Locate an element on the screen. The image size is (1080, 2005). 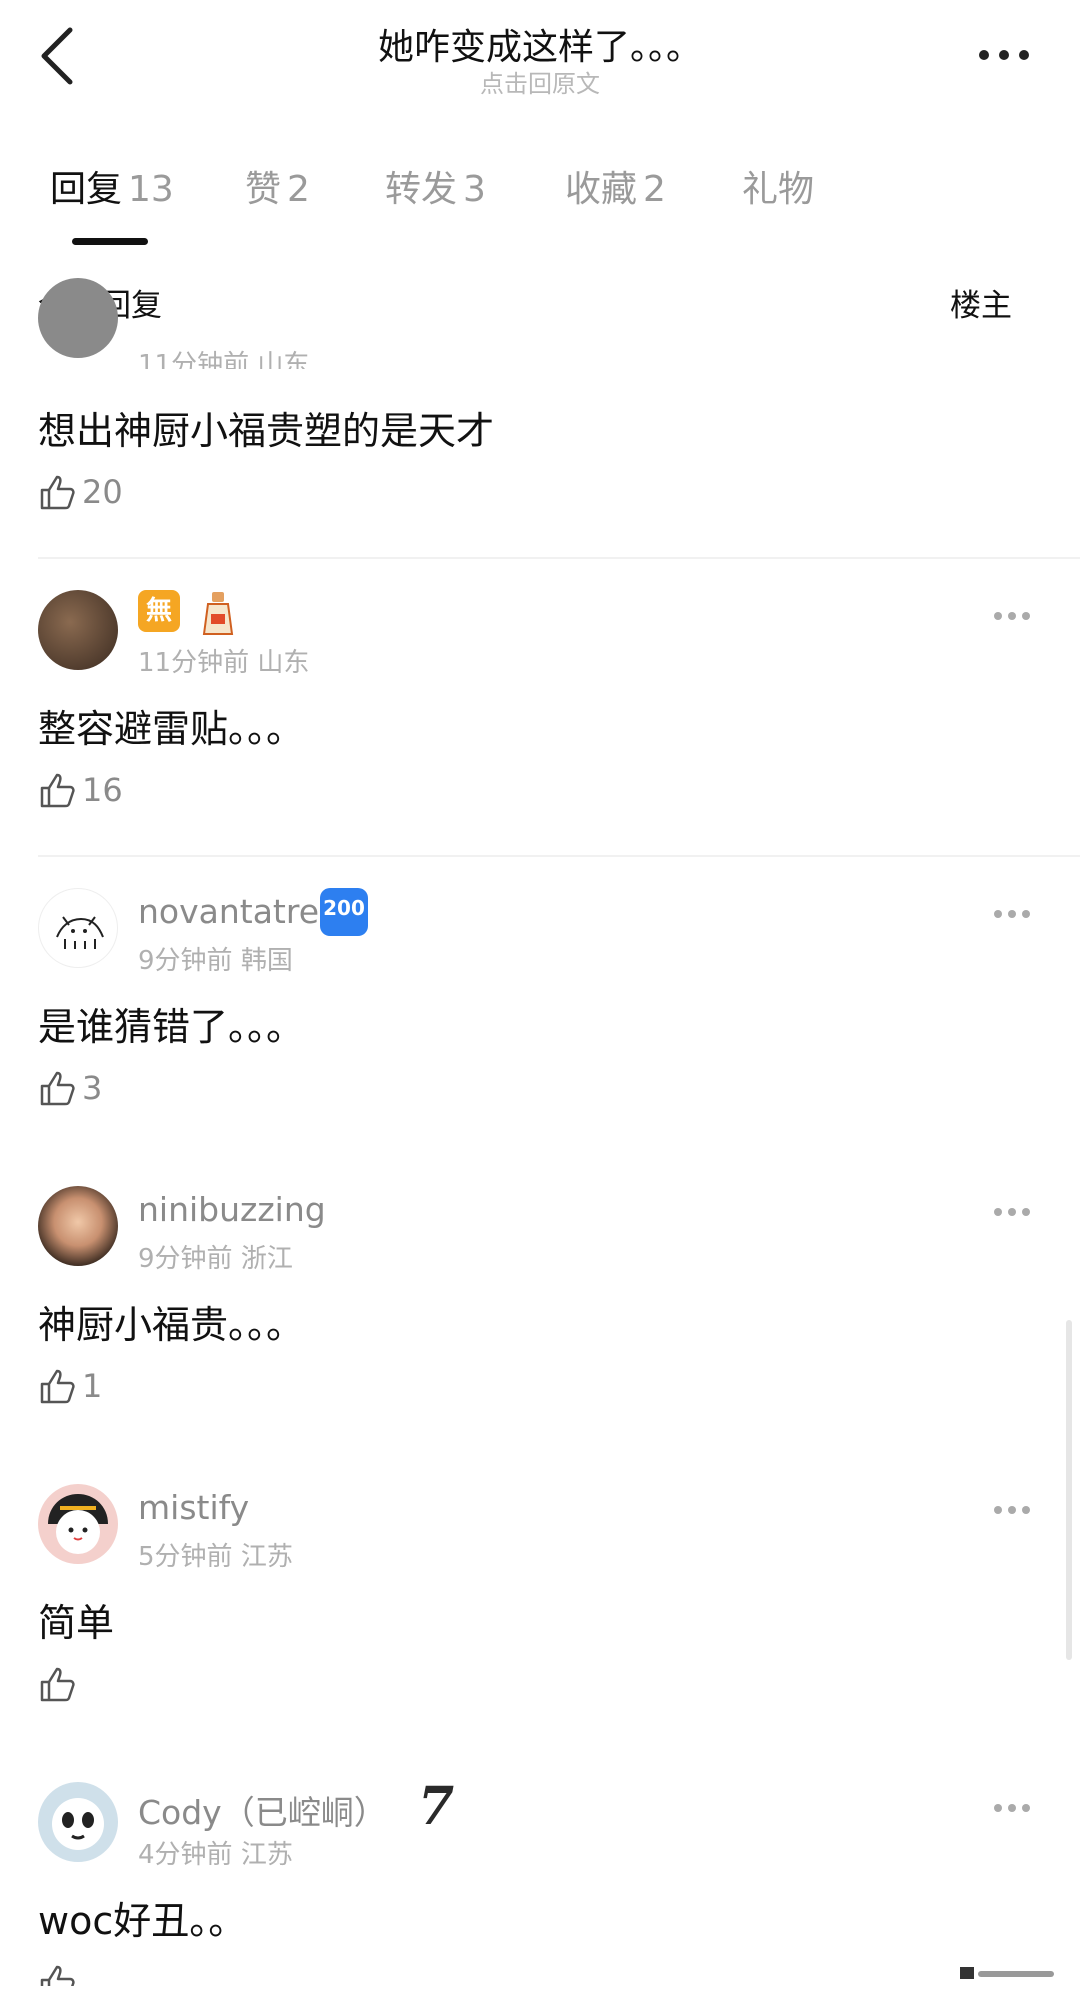
comment-meta: 9分钟前 浙江 is located at coordinates (215, 1259).